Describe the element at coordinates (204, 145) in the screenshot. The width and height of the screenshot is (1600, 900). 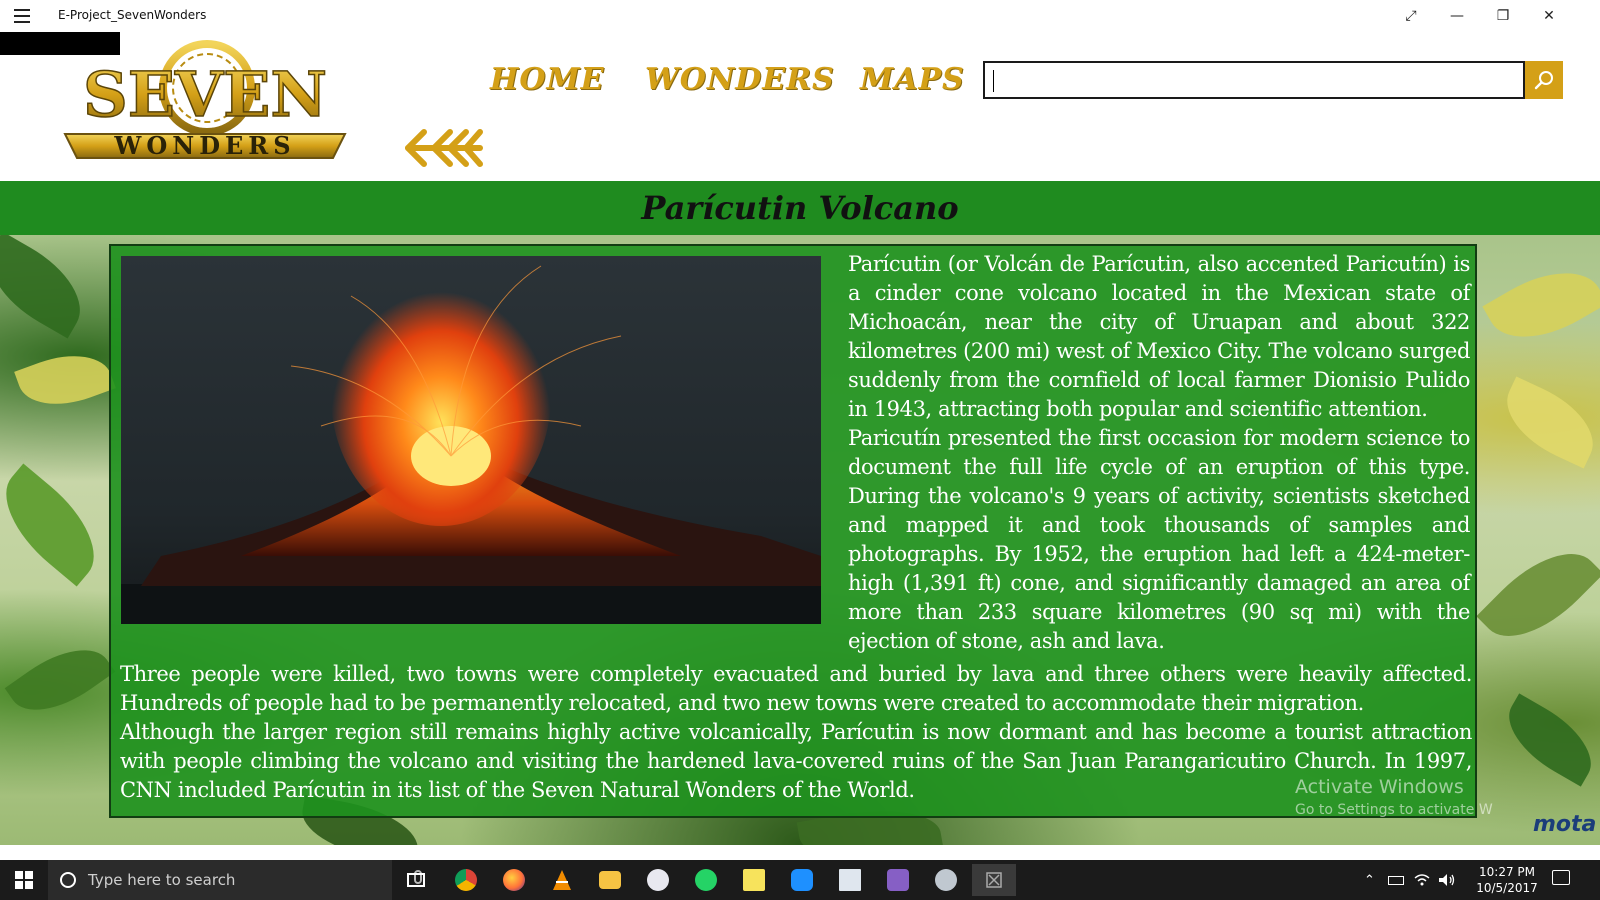
I see `logo-word-bottom: WONDERS` at that location.